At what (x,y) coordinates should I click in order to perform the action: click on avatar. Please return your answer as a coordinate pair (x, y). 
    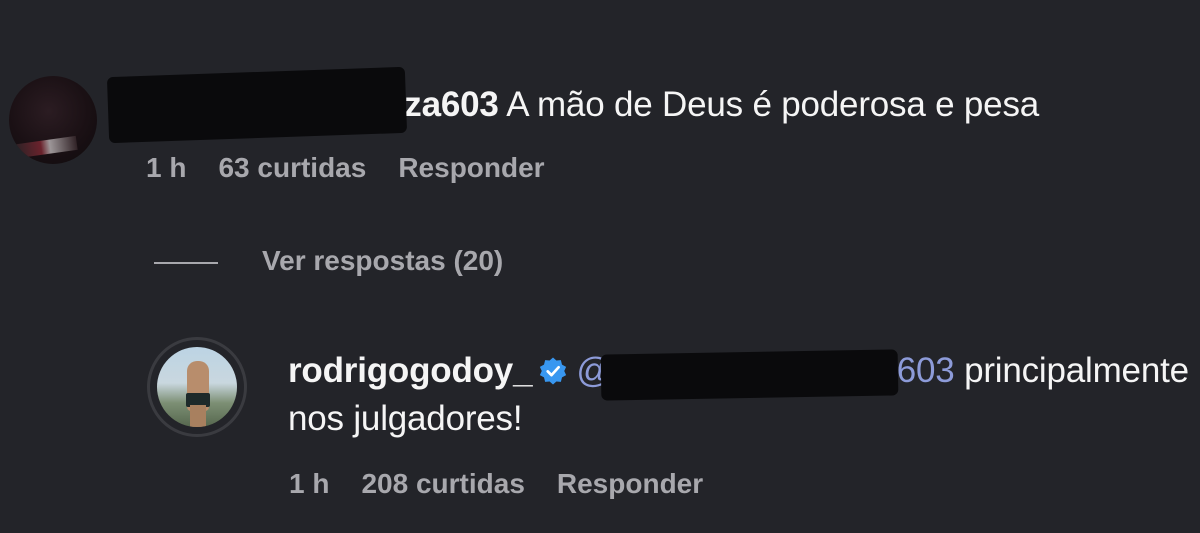
    Looking at the image, I should click on (53, 120).